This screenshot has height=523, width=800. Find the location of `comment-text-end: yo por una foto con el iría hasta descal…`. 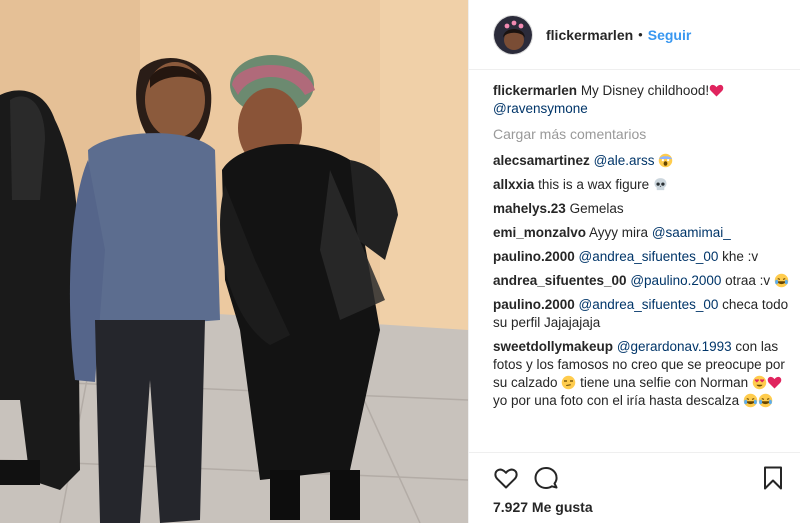

comment-text-end: yo por una foto con el iría hasta descal… is located at coordinates (616, 400).